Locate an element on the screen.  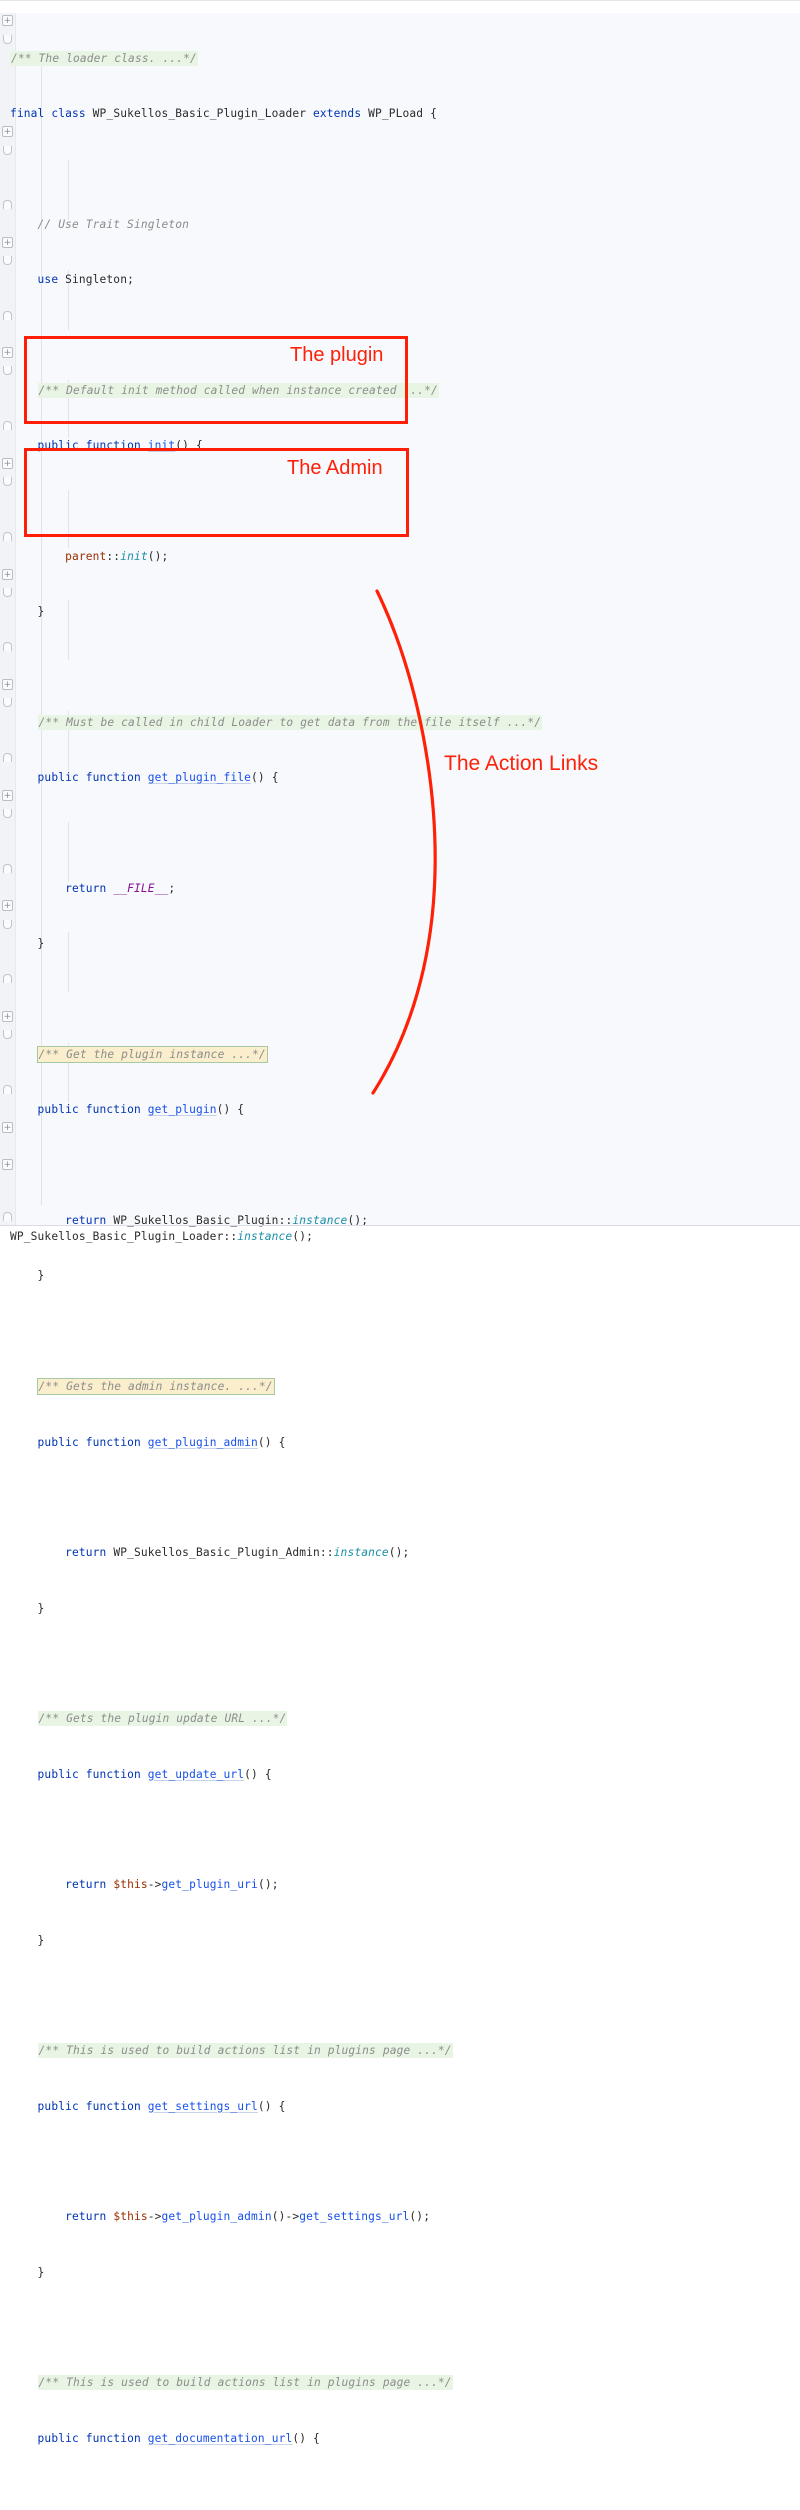
token-keyword: class is located at coordinates (68, 114).